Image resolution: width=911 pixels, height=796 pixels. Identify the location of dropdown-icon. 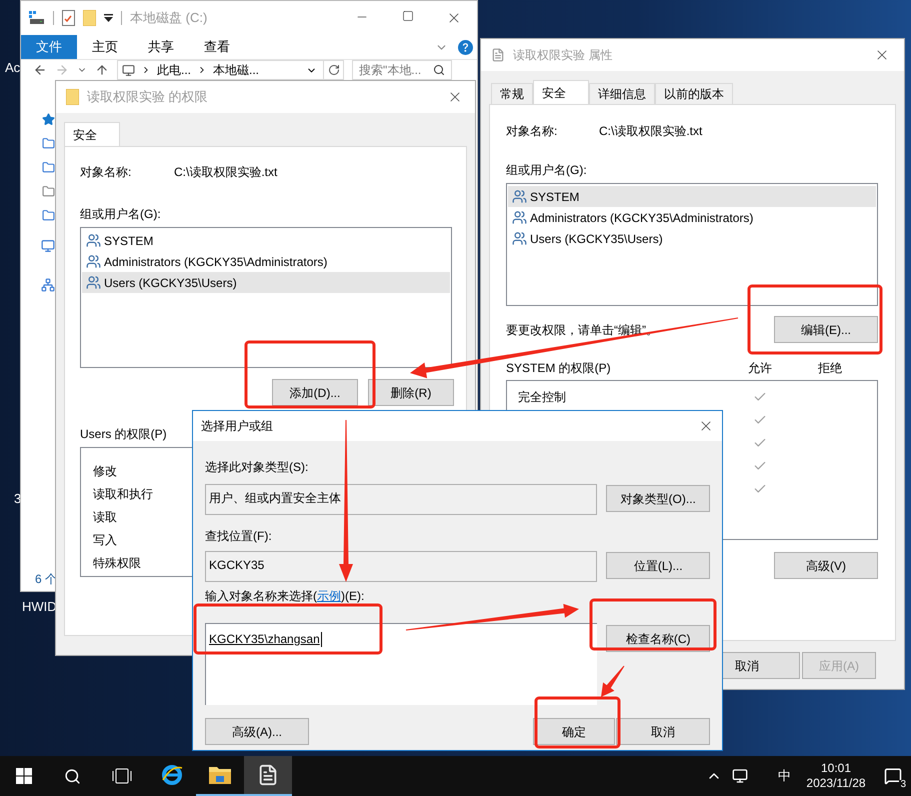
(108, 18).